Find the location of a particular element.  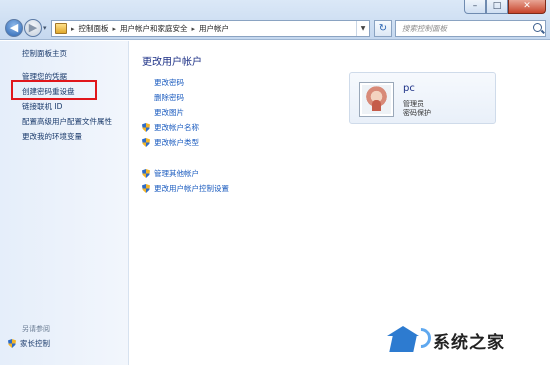

parental-controls-link: 家长控制 is located at coordinates (29, 343).